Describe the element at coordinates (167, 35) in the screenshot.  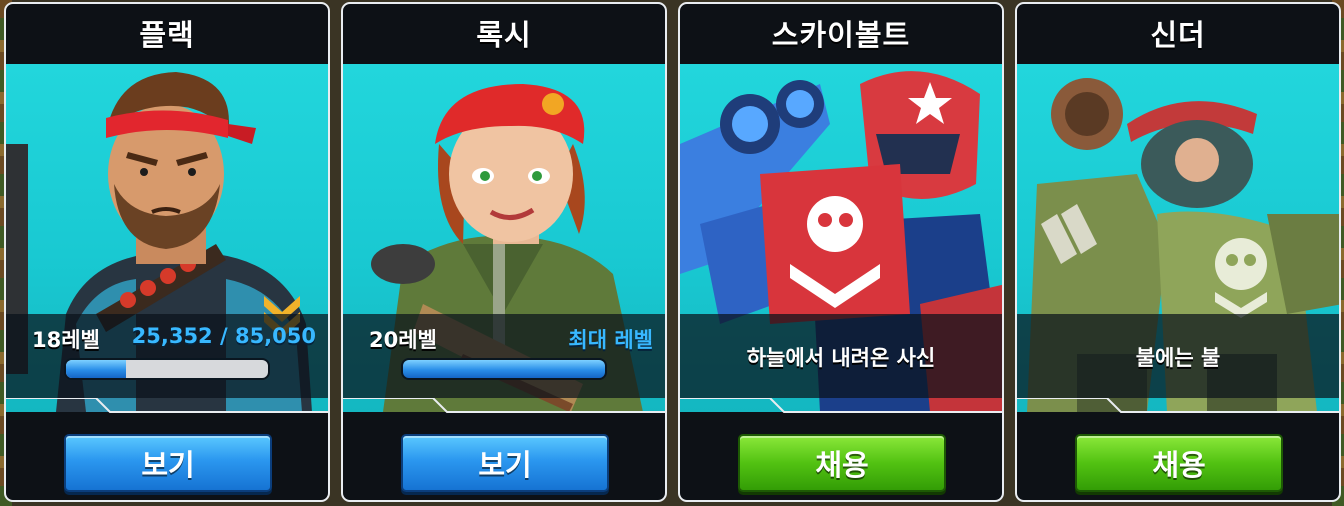
I see `hero-name: 플랙` at that location.